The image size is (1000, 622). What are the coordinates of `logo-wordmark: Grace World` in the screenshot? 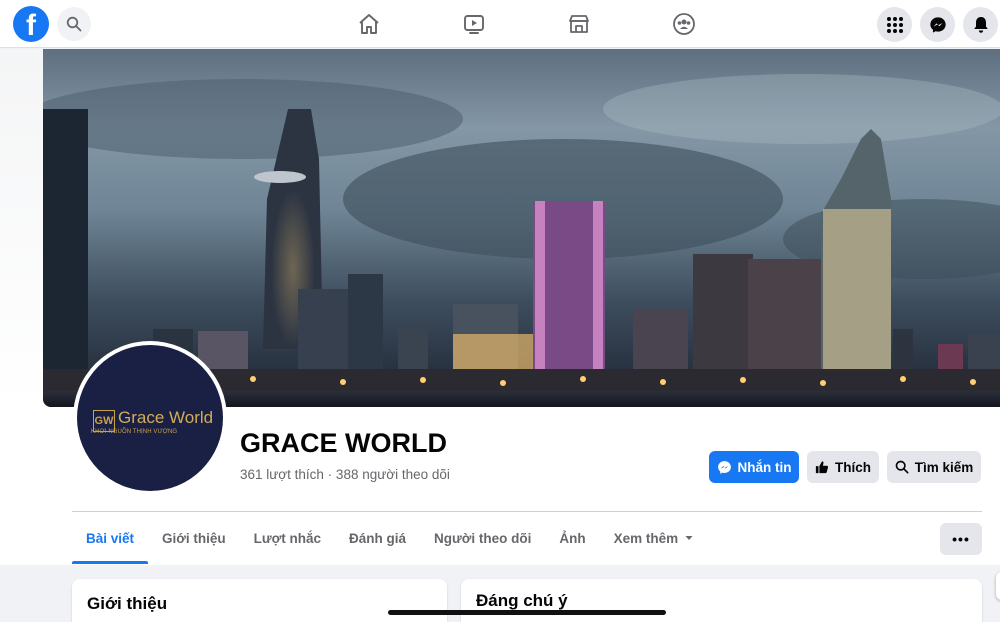 It's located at (166, 417).